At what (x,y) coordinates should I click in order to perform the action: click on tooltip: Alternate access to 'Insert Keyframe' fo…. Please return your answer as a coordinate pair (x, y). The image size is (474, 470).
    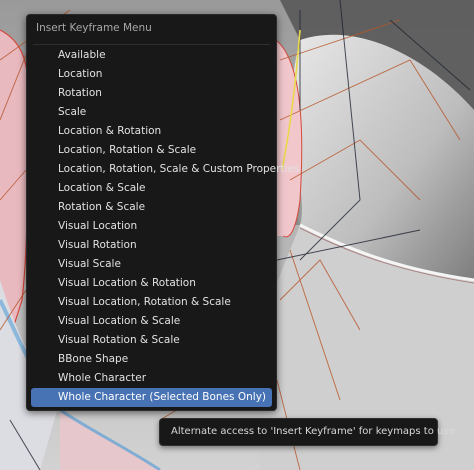
    Looking at the image, I should click on (308, 432).